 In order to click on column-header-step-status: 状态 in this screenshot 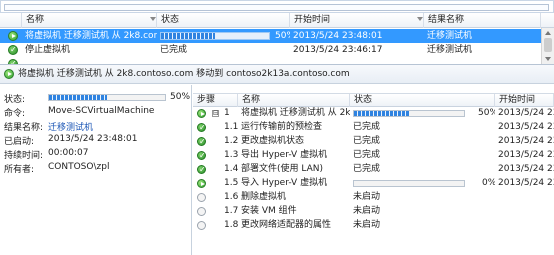, I will do `click(422, 100)`.